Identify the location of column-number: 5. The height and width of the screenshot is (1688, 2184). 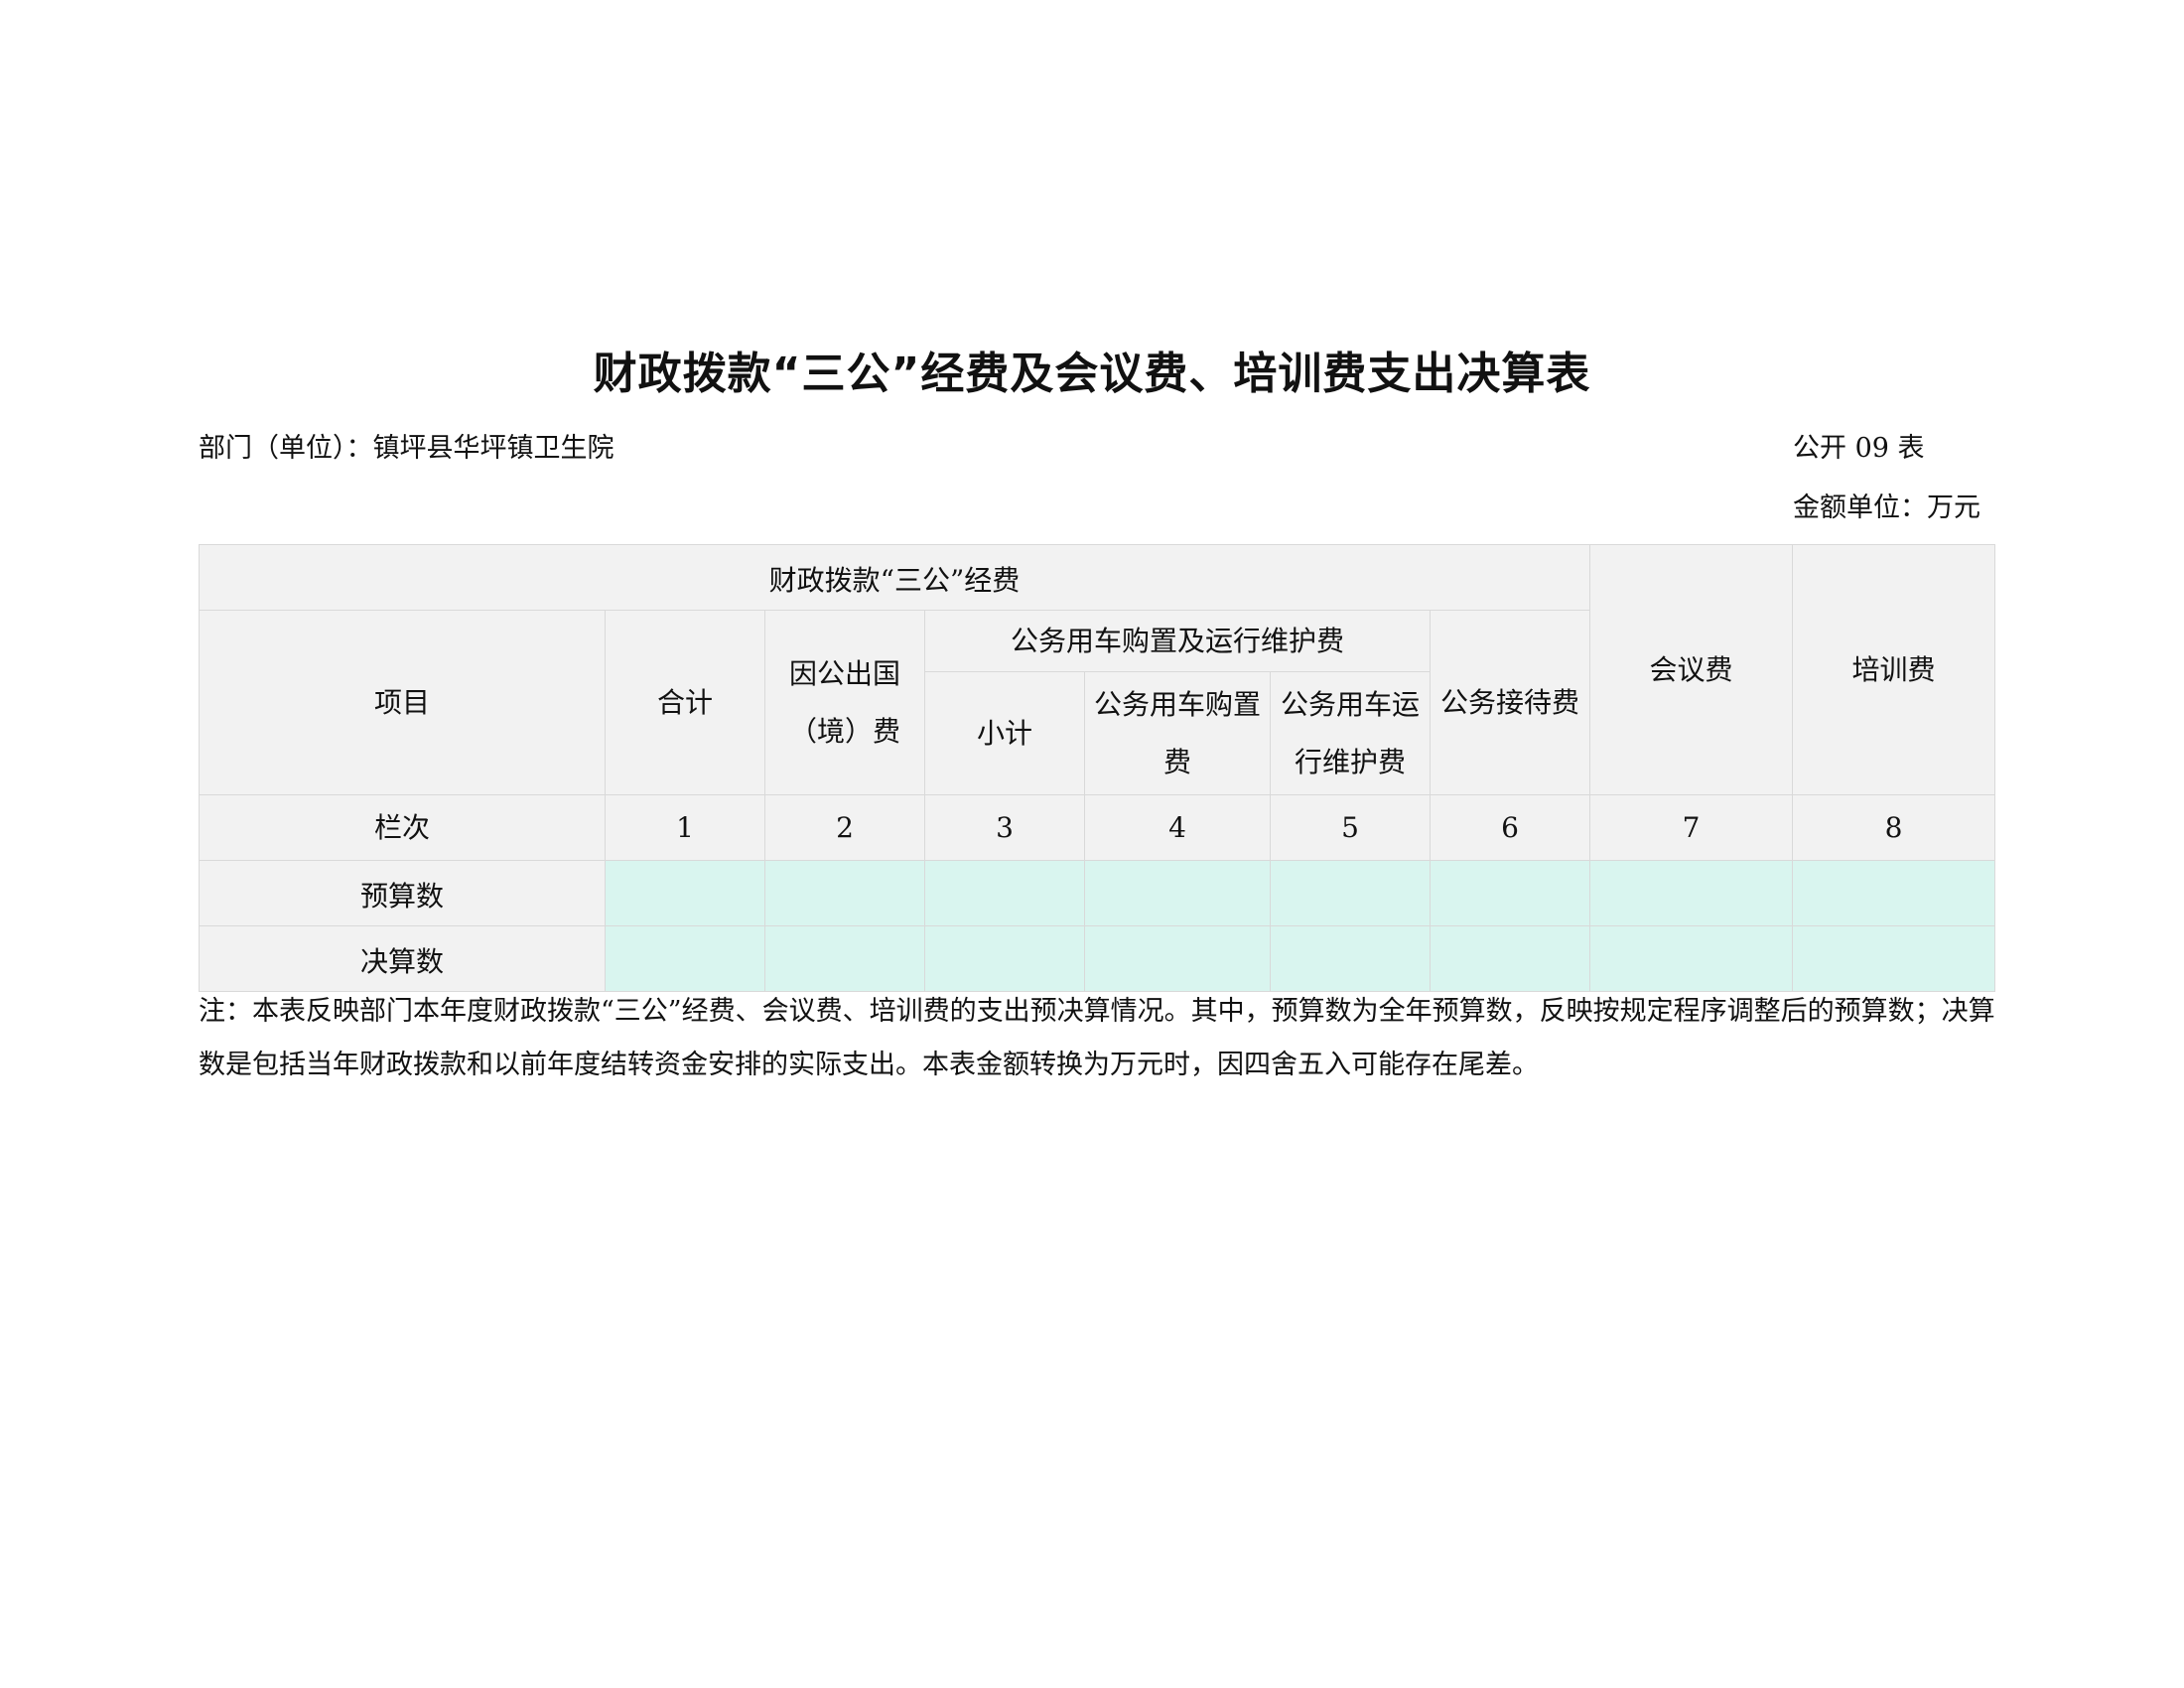
(1350, 827).